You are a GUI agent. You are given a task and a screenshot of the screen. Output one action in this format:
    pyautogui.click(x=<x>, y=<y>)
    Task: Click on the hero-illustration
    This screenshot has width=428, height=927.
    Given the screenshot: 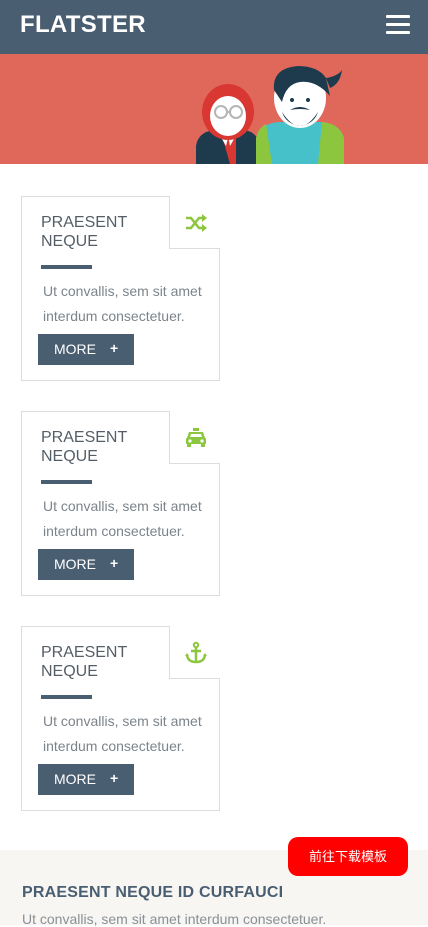 What is the action you would take?
    pyautogui.click(x=270, y=115)
    